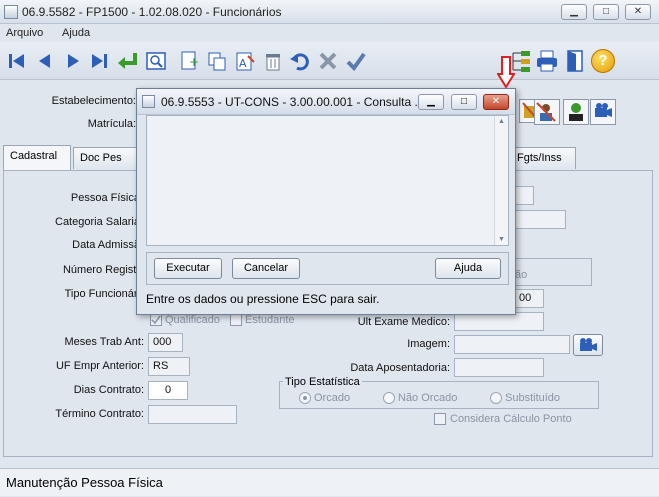 The height and width of the screenshot is (497, 659). What do you see at coordinates (574, 12) in the screenshot?
I see `minimize-button: ▁` at bounding box center [574, 12].